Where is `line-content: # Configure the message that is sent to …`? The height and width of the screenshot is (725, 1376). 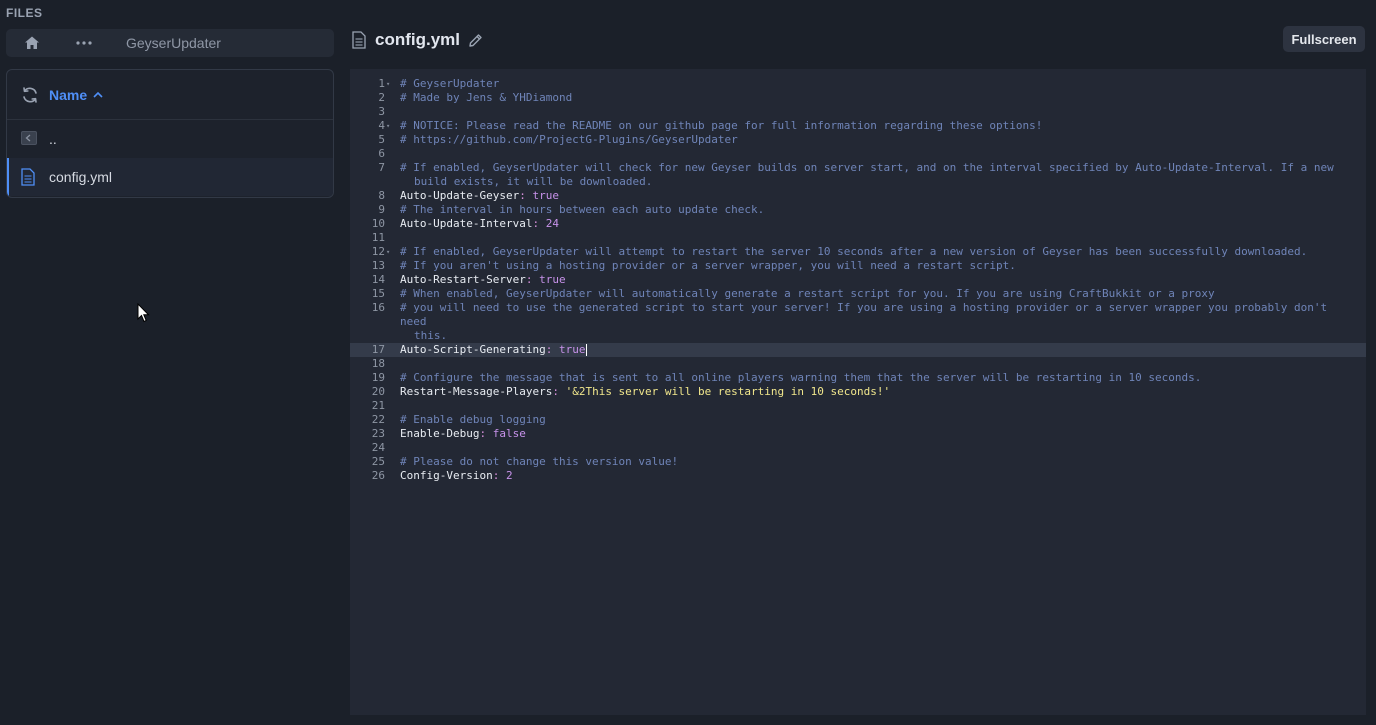 line-content: # Configure the message that is sent to … is located at coordinates (881, 378).